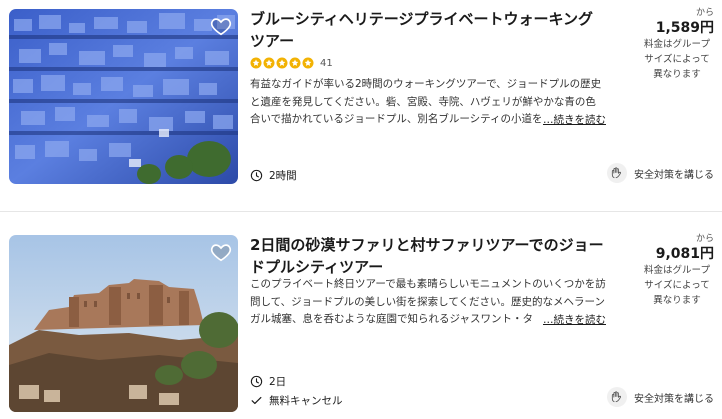 This screenshot has width=722, height=419. I want to click on cancellation-text: 無料キャンセル, so click(306, 401).